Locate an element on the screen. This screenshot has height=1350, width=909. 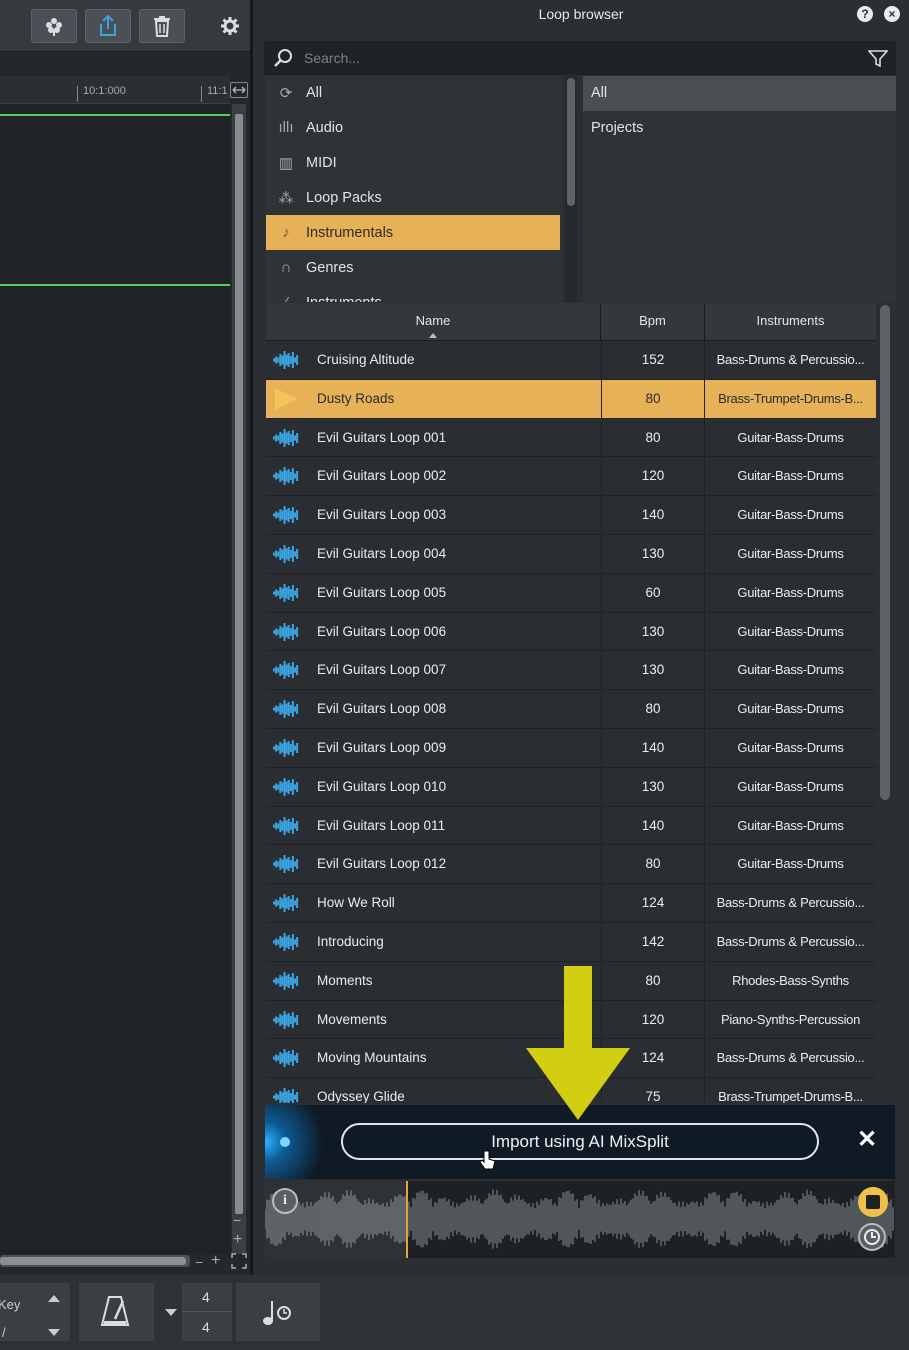
column-header-name: Name is located at coordinates (433, 322).